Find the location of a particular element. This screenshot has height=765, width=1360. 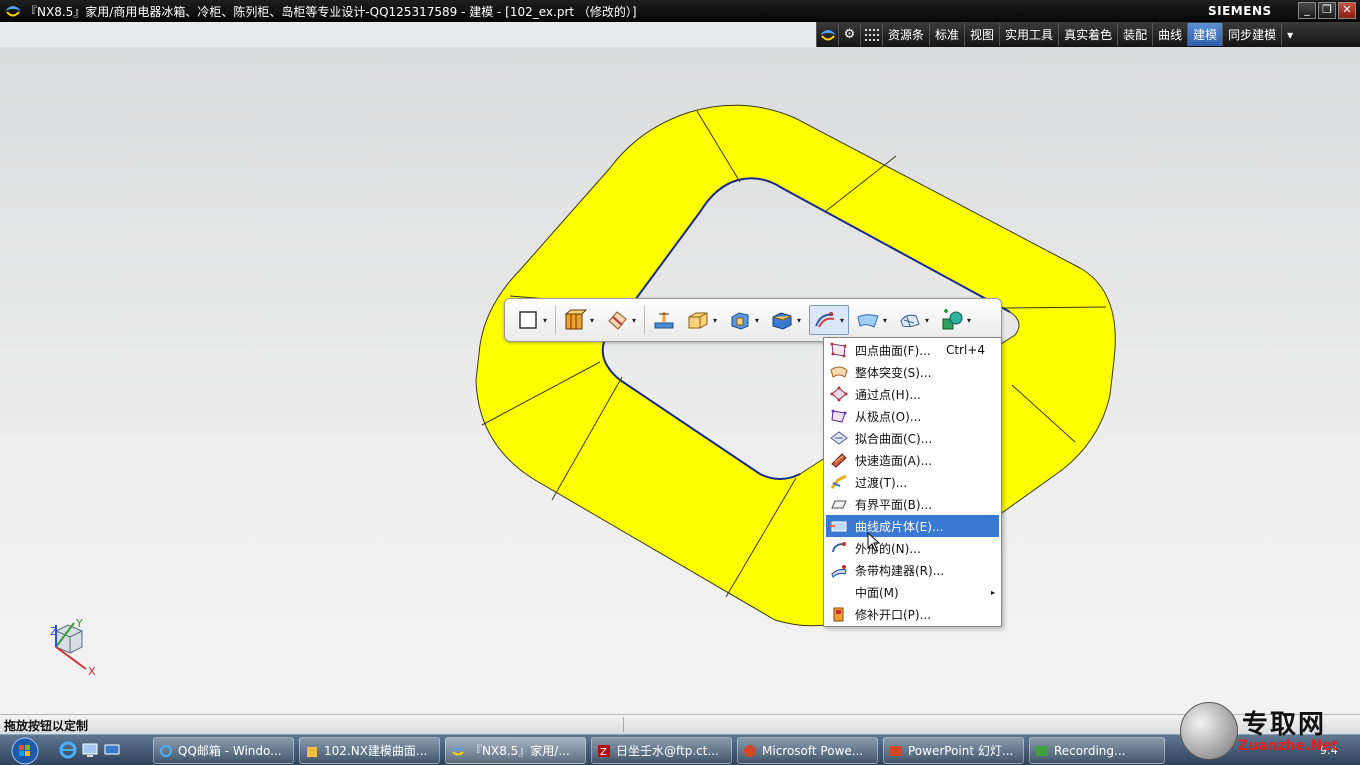

grid-icon is located at coordinates (872, 34).